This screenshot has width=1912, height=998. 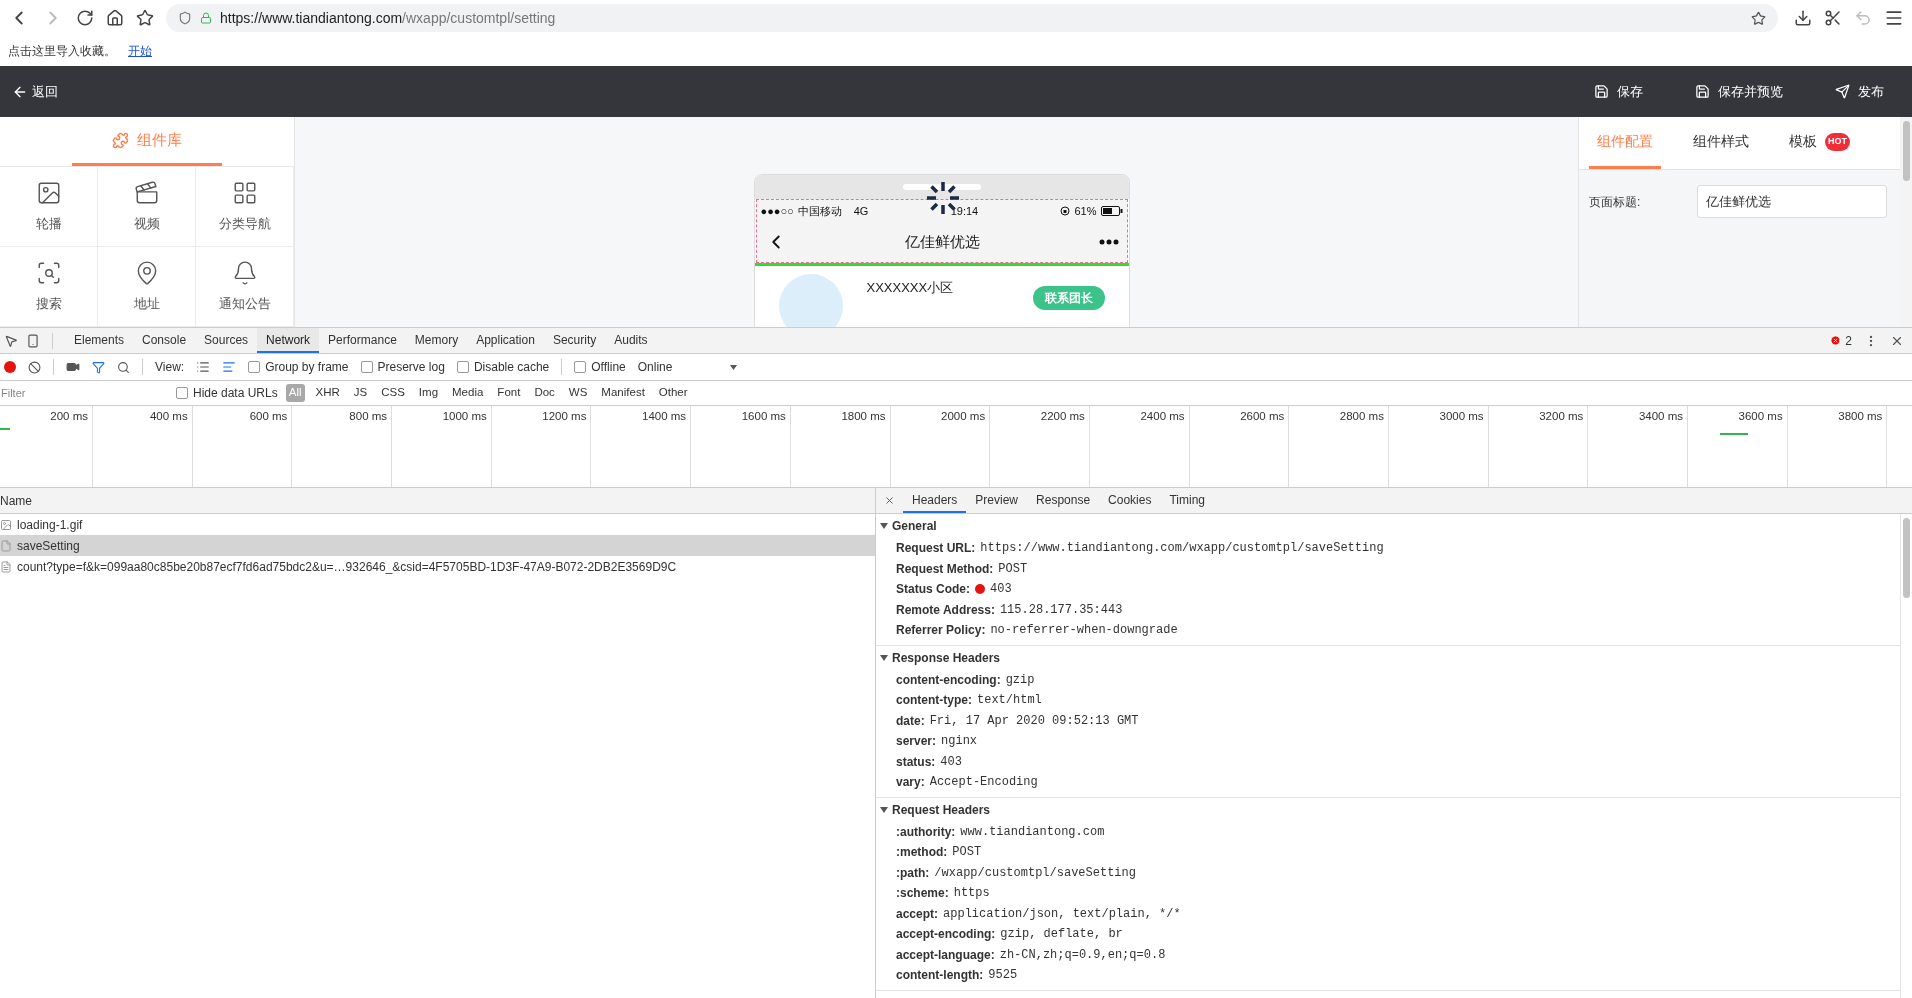 I want to click on close-detail-icon, so click(x=889, y=500).